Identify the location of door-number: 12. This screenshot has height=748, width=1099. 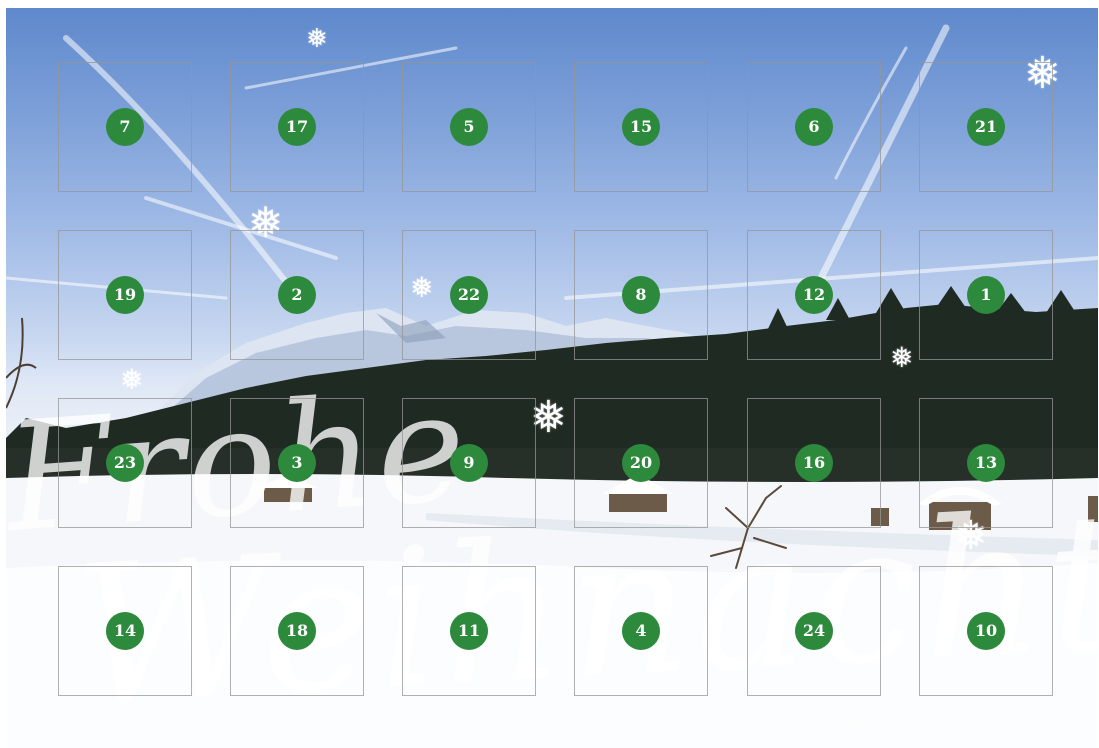
(814, 295).